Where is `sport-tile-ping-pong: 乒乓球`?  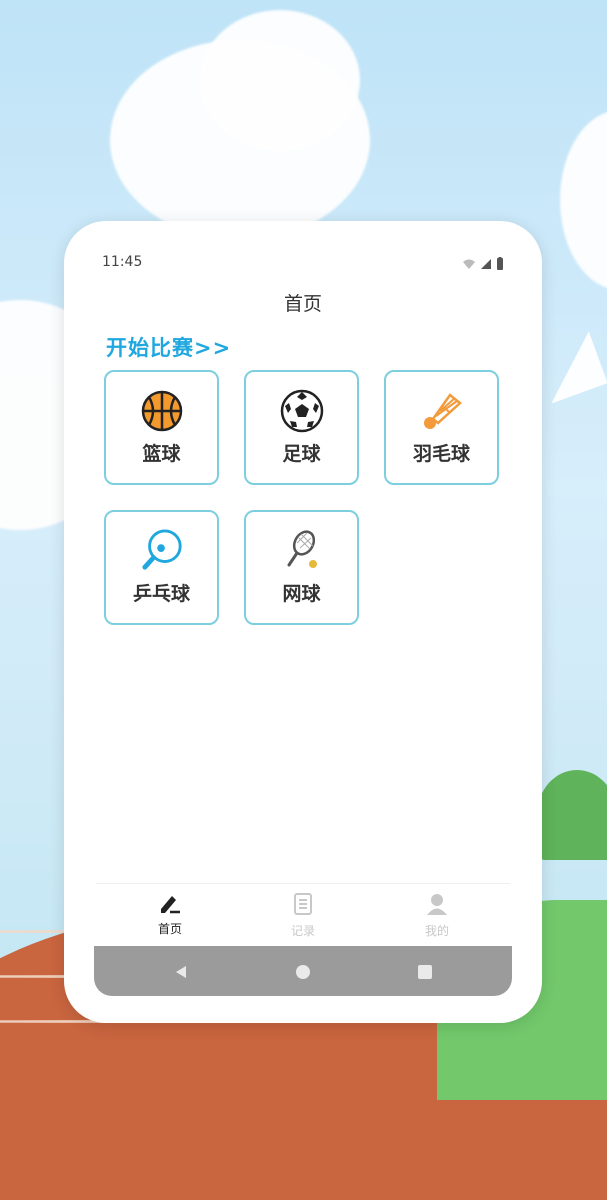
sport-tile-ping-pong: 乒乓球 is located at coordinates (161, 567).